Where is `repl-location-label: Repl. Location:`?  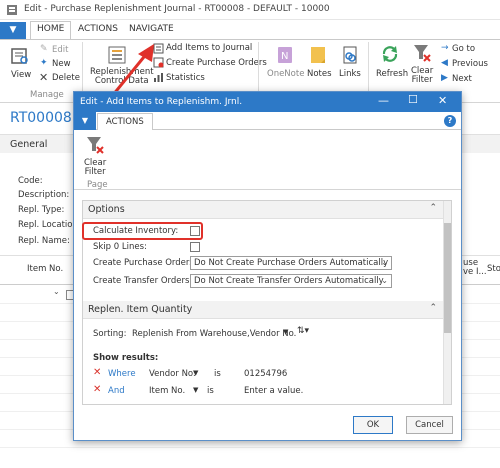
repl-location-label: Repl. Location: is located at coordinates (49, 225).